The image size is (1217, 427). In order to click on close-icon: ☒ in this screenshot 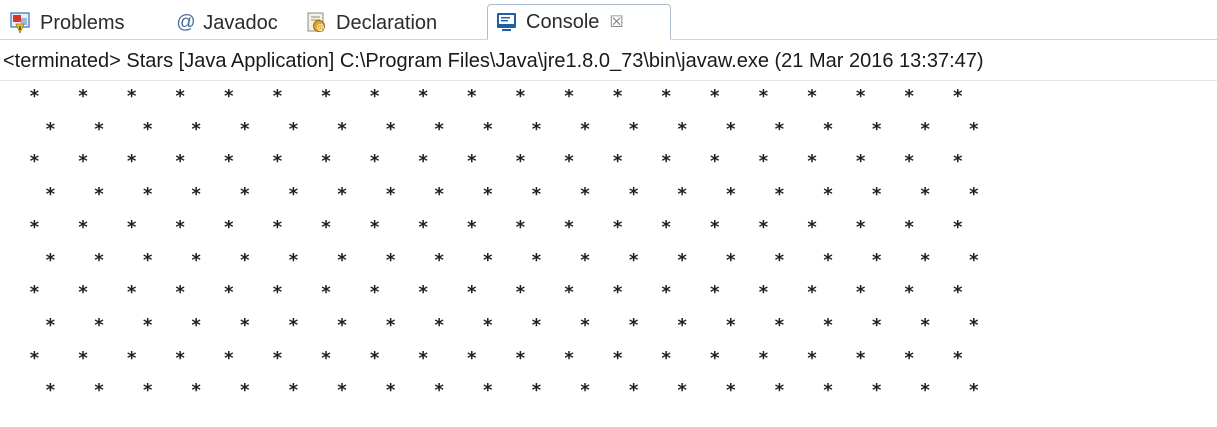, I will do `click(616, 22)`.